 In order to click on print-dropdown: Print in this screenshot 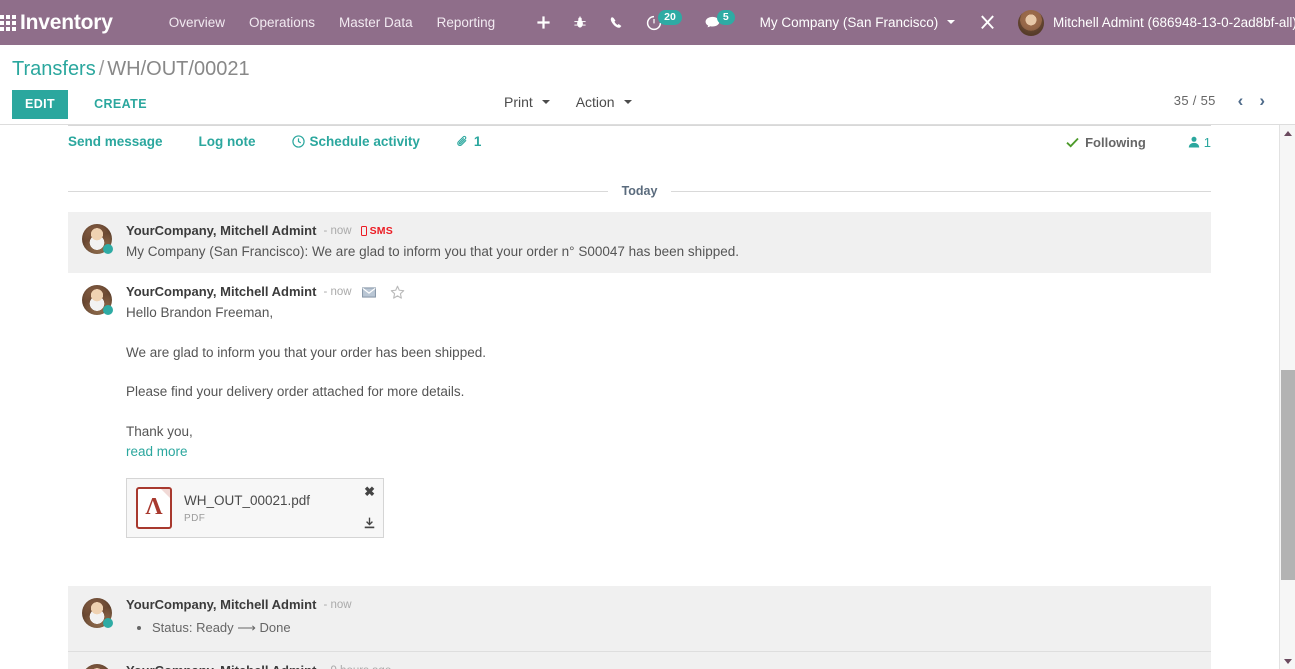, I will do `click(527, 102)`.